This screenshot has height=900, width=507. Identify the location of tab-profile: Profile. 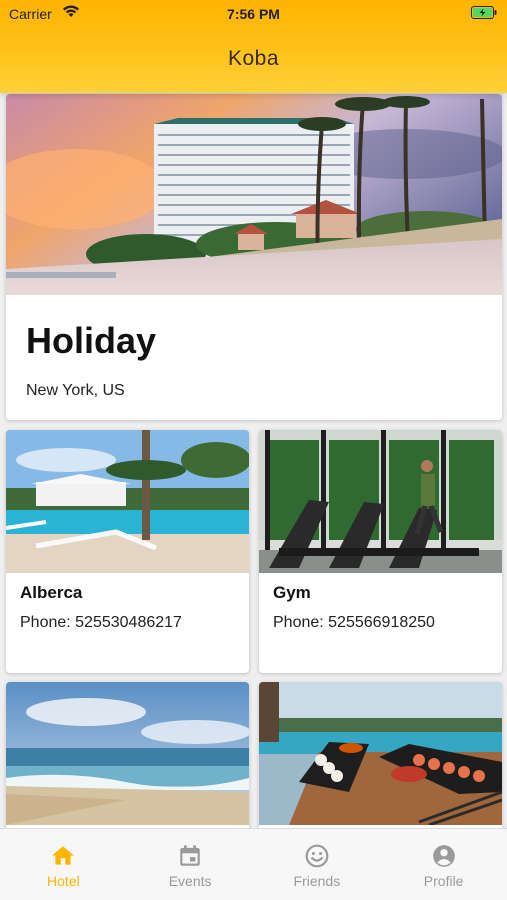
(443, 864).